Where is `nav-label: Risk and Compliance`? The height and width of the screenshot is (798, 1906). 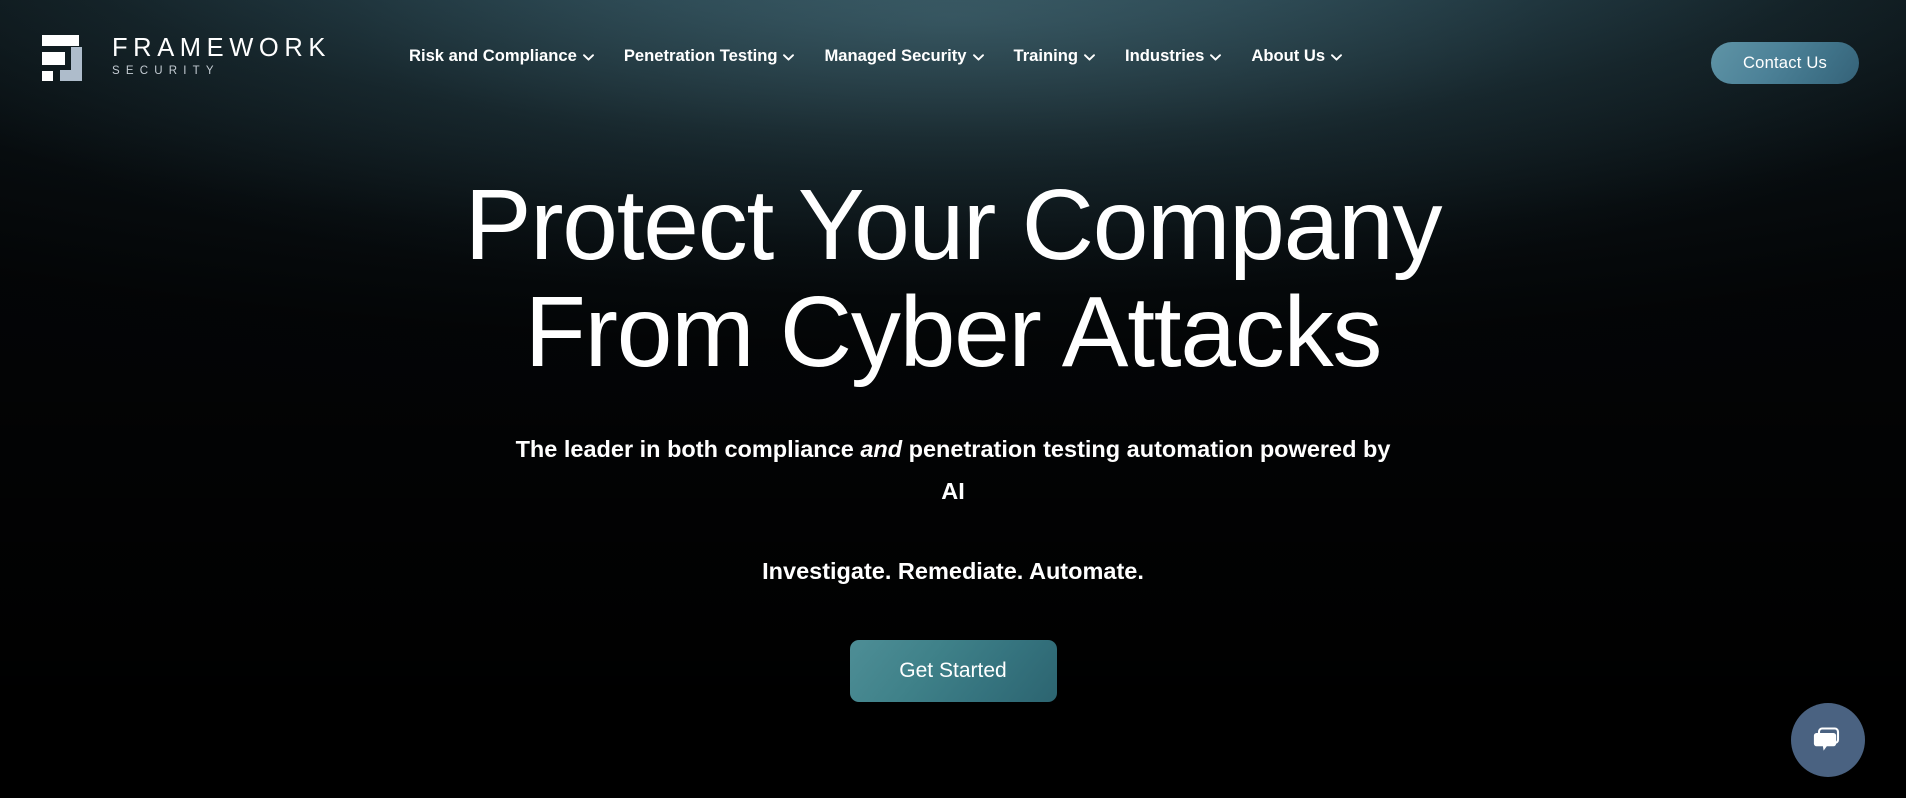
nav-label: Risk and Compliance is located at coordinates (492, 56).